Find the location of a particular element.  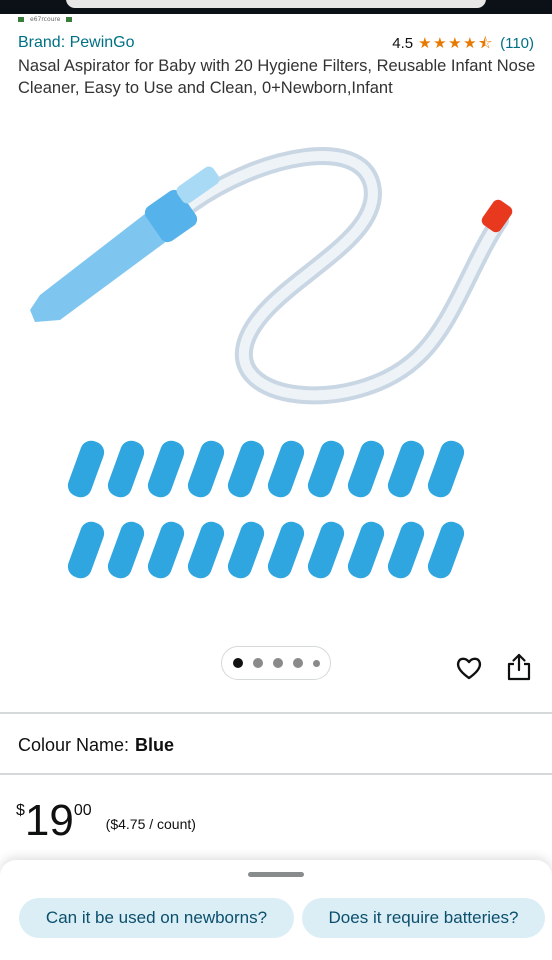

brand-link: Brand: PewinGo is located at coordinates (76, 43).